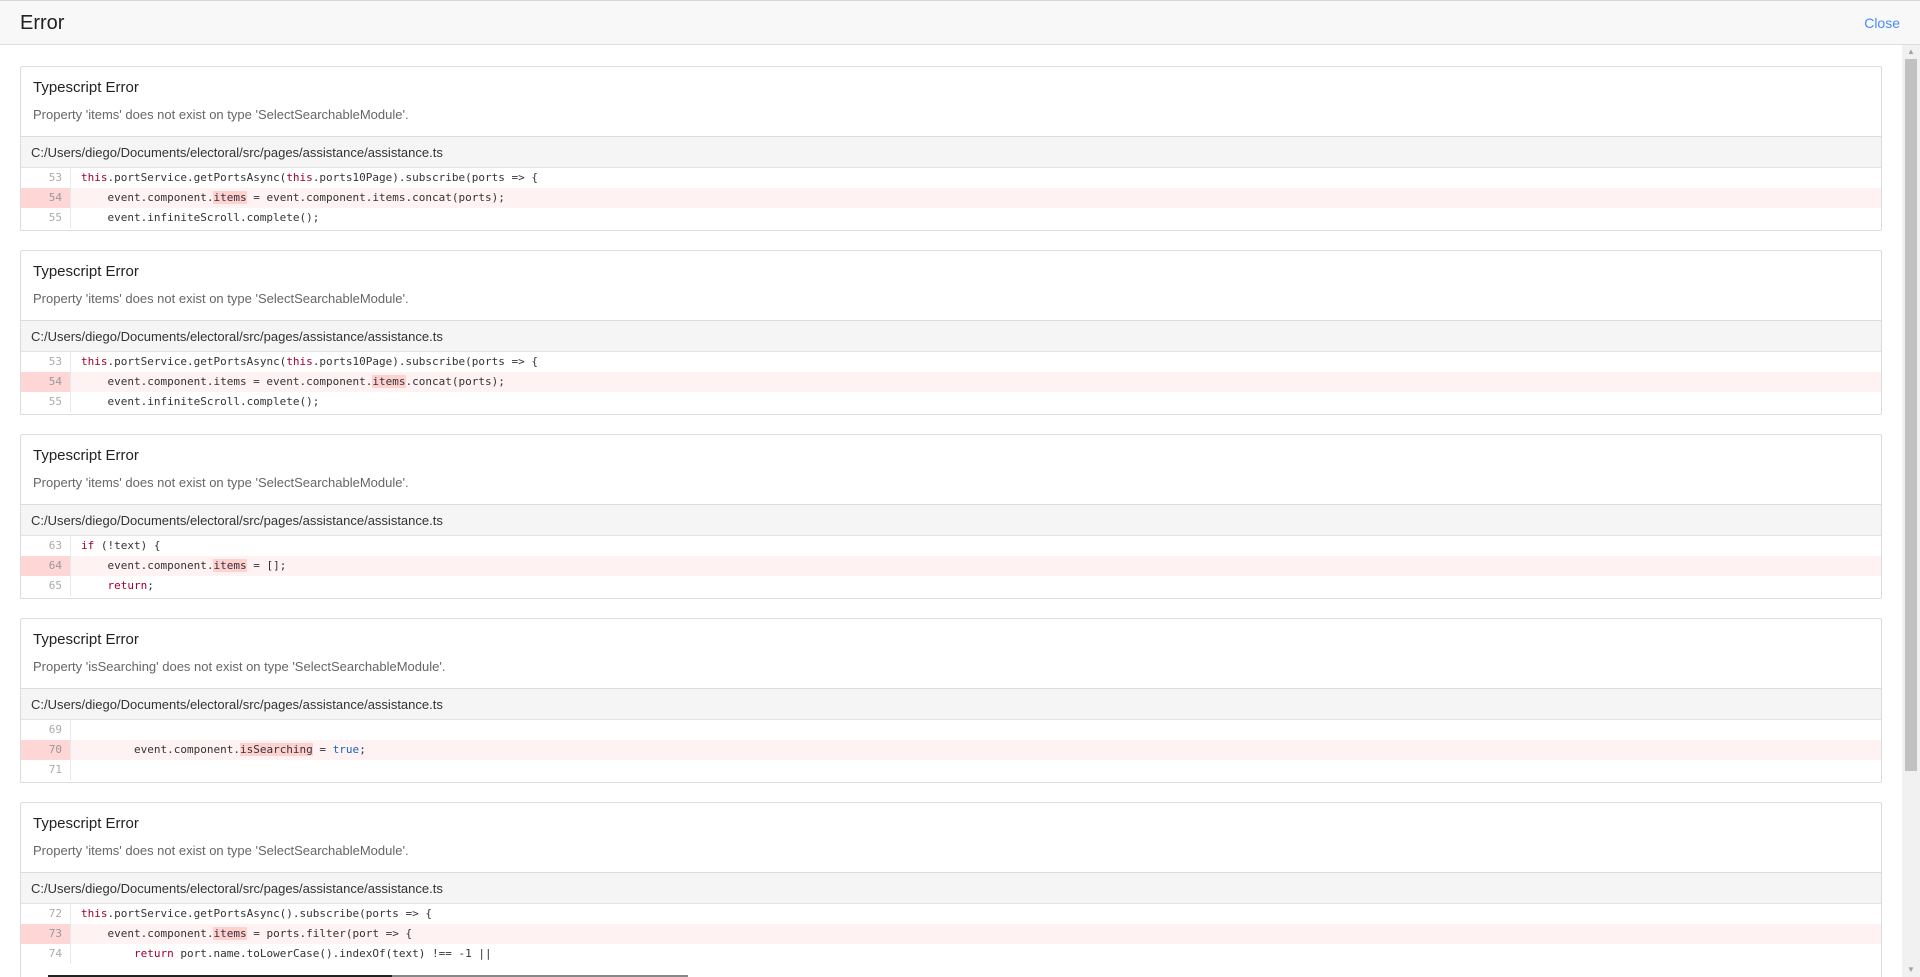 This screenshot has height=977, width=1920. What do you see at coordinates (276, 749) in the screenshot?
I see `error-token: isSearching` at bounding box center [276, 749].